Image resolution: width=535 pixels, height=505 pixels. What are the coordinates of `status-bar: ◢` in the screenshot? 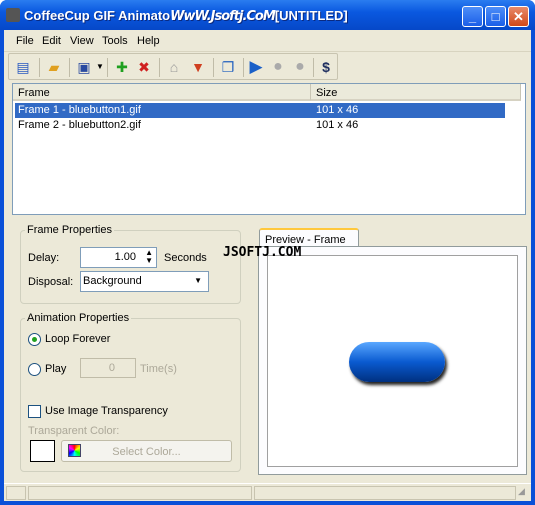 It's located at (267, 492).